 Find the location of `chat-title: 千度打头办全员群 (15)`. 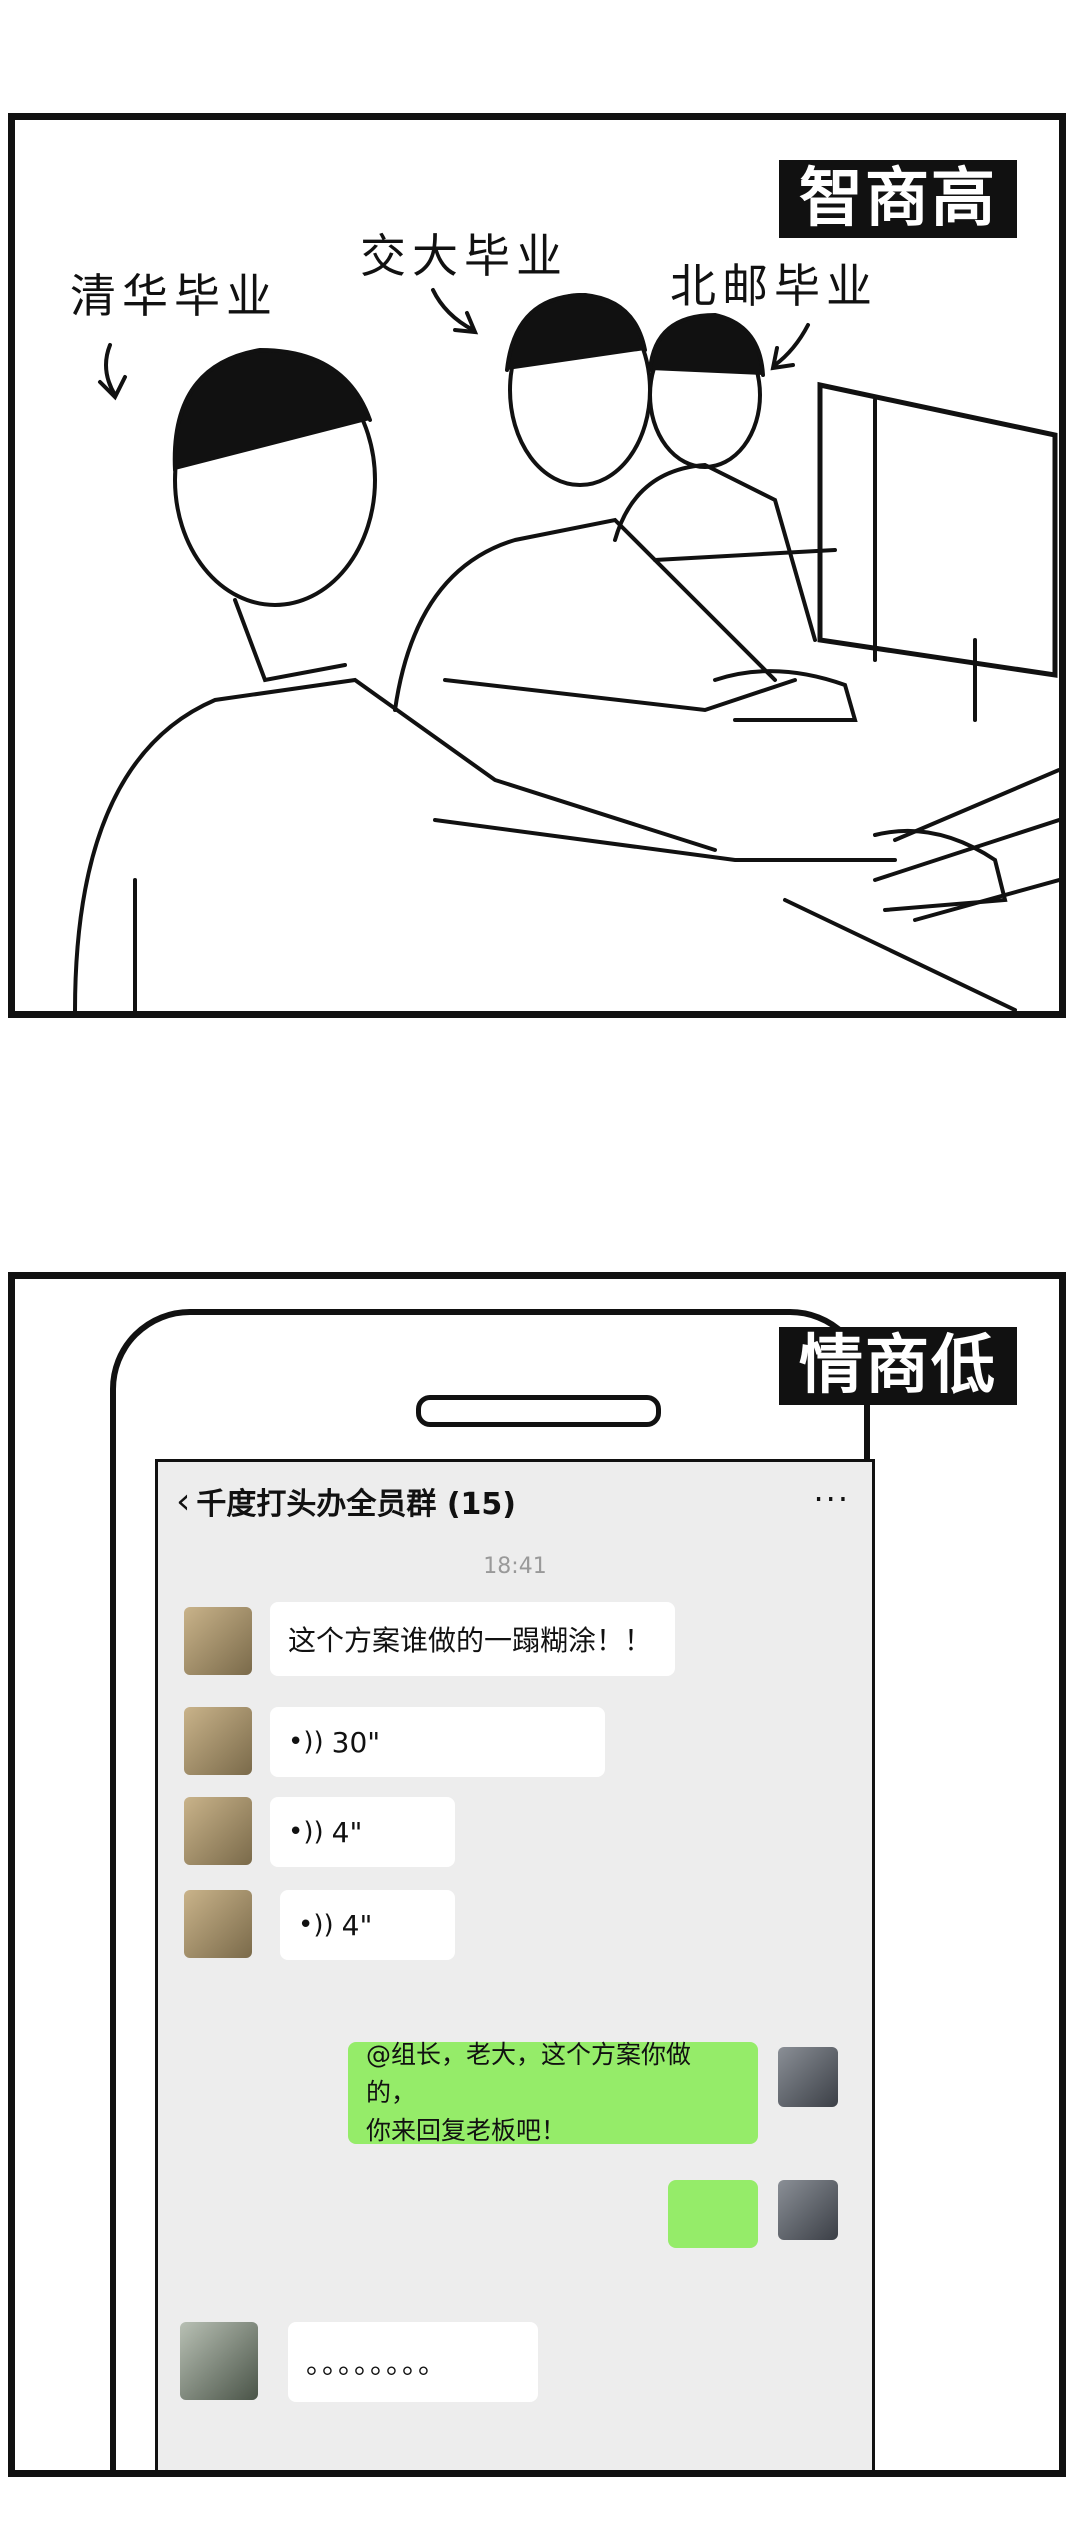

chat-title: 千度打头办全员群 (15) is located at coordinates (356, 1504).